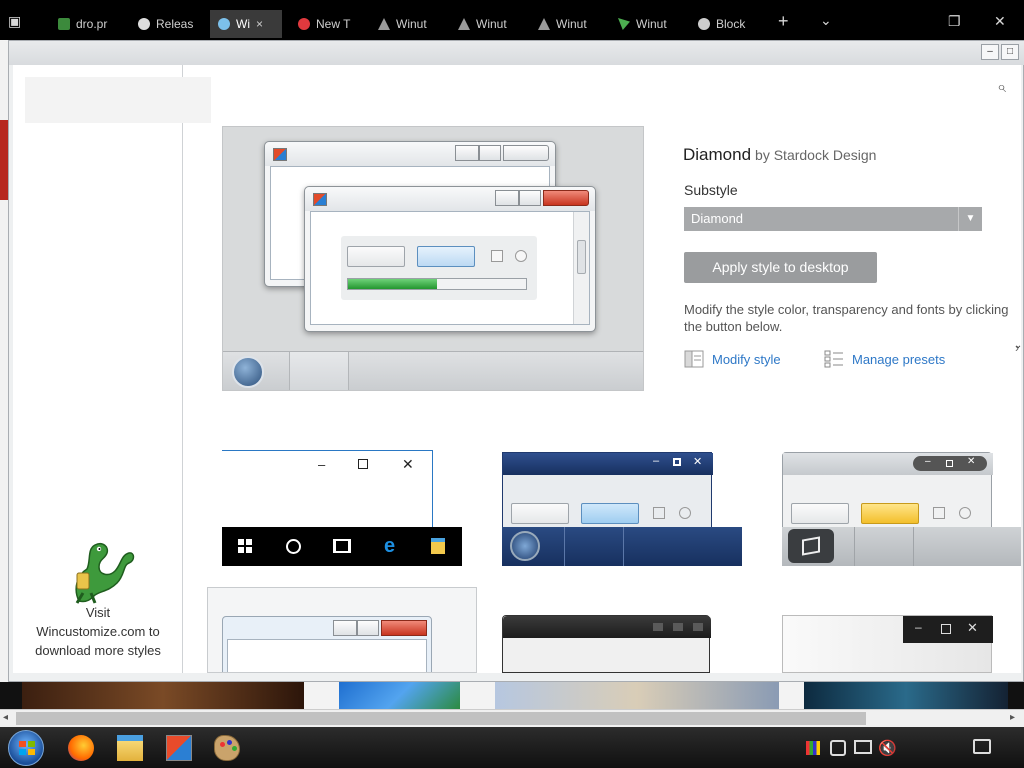 This screenshot has width=1024, height=768. I want to click on firefox-icon, so click(81, 748).